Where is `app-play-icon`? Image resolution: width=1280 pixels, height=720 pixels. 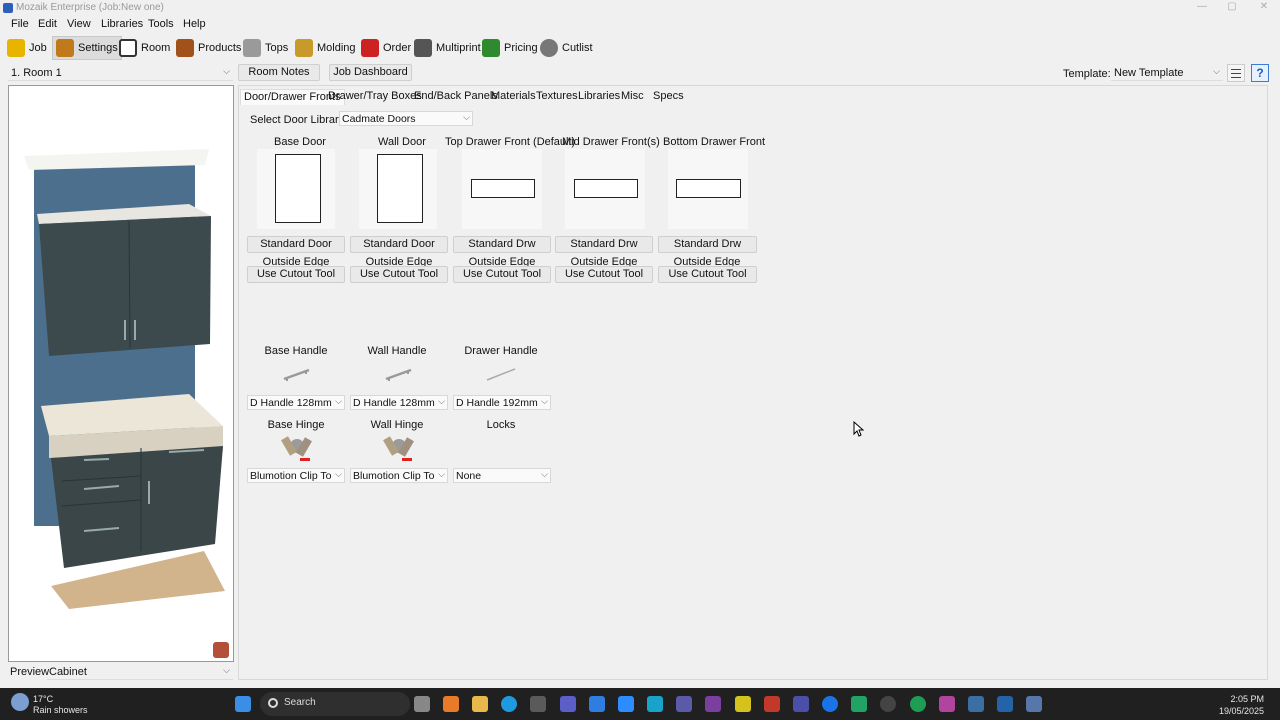
app-play-icon is located at coordinates (684, 704).